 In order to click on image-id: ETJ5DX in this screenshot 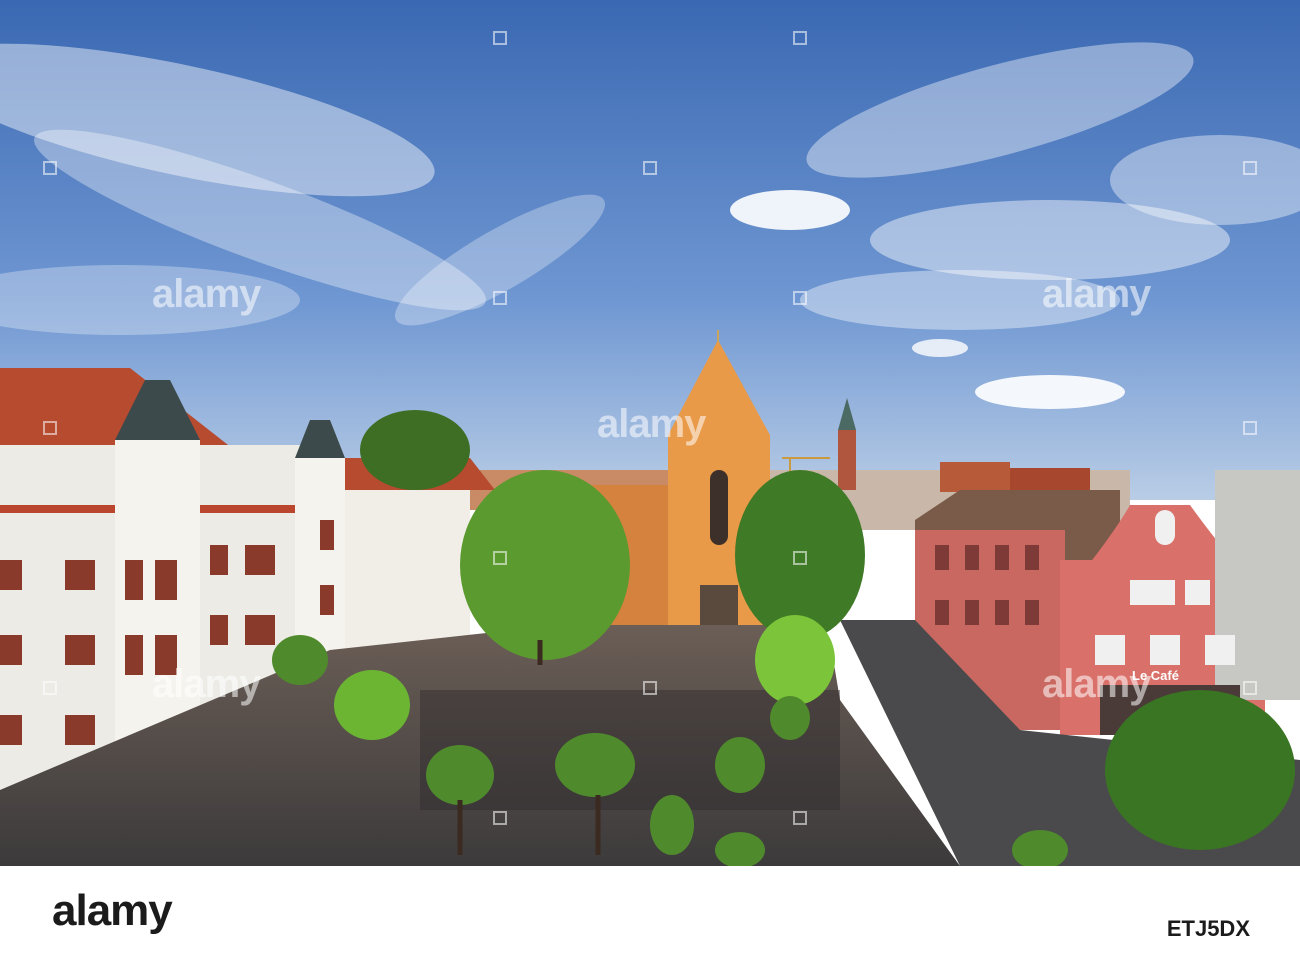, I will do `click(1208, 928)`.